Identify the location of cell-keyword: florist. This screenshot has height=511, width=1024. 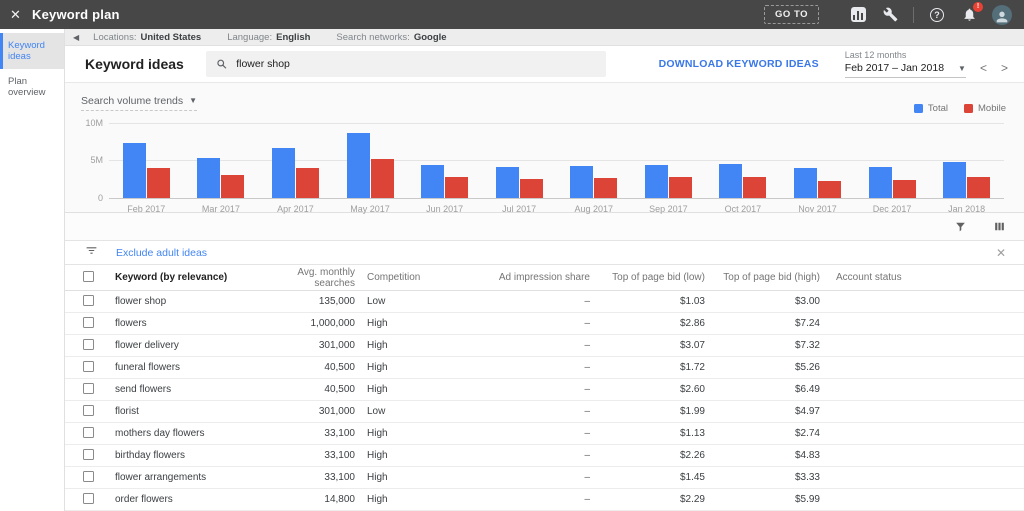
(200, 411).